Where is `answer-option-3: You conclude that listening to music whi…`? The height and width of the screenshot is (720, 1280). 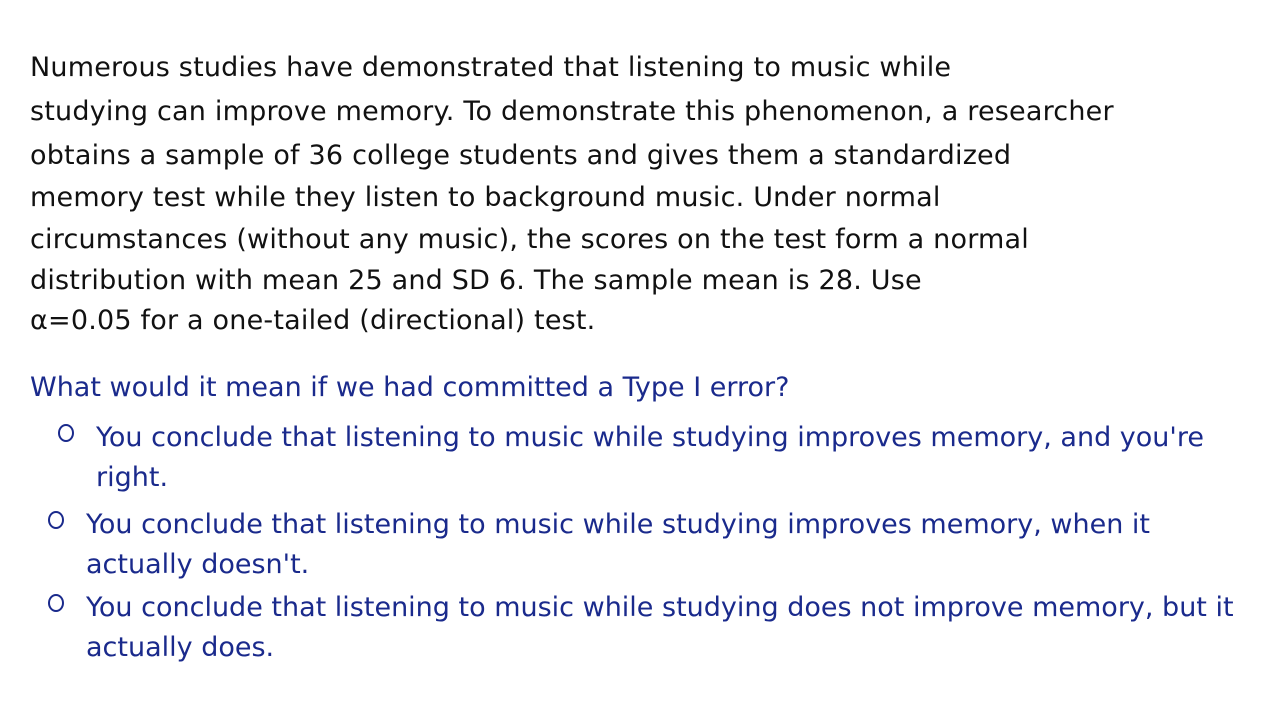 answer-option-3: You conclude that listening to music whi… is located at coordinates (647, 628).